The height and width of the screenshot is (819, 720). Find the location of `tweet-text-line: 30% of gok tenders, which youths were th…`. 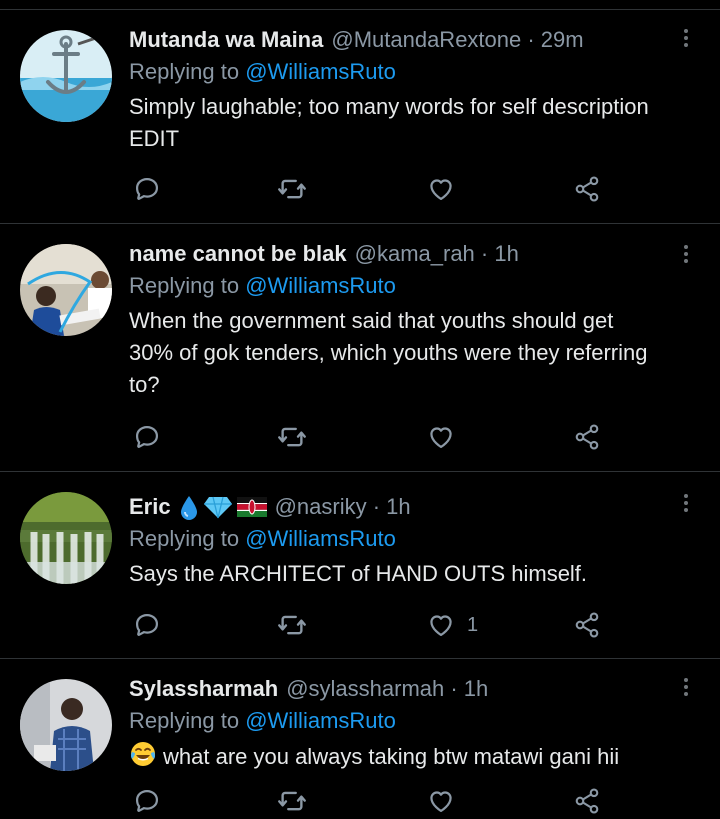

tweet-text-line: 30% of gok tenders, which youths were th… is located at coordinates (388, 352).